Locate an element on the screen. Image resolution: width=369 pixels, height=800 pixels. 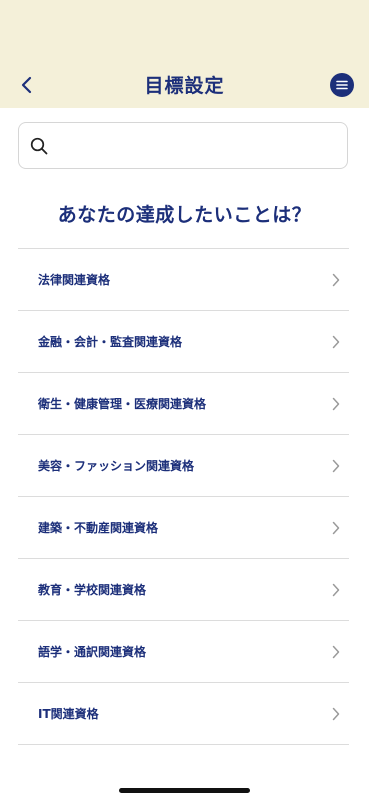
category-label: 語学・通訳関連資格 is located at coordinates (92, 652).